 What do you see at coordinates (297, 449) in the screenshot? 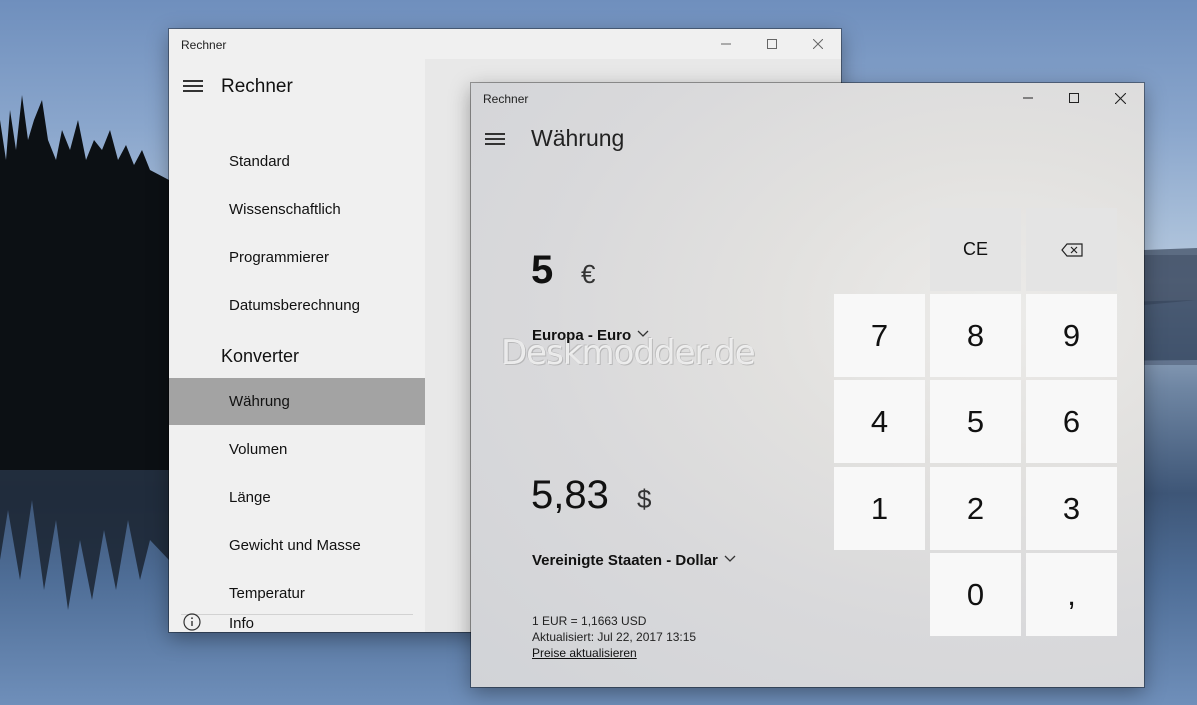
I see `nav-item-volume: Volumen` at bounding box center [297, 449].